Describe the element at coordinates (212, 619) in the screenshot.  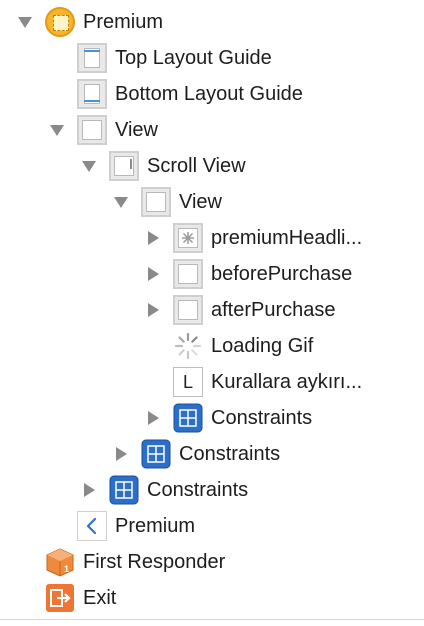
I see `bottom-divider` at that location.